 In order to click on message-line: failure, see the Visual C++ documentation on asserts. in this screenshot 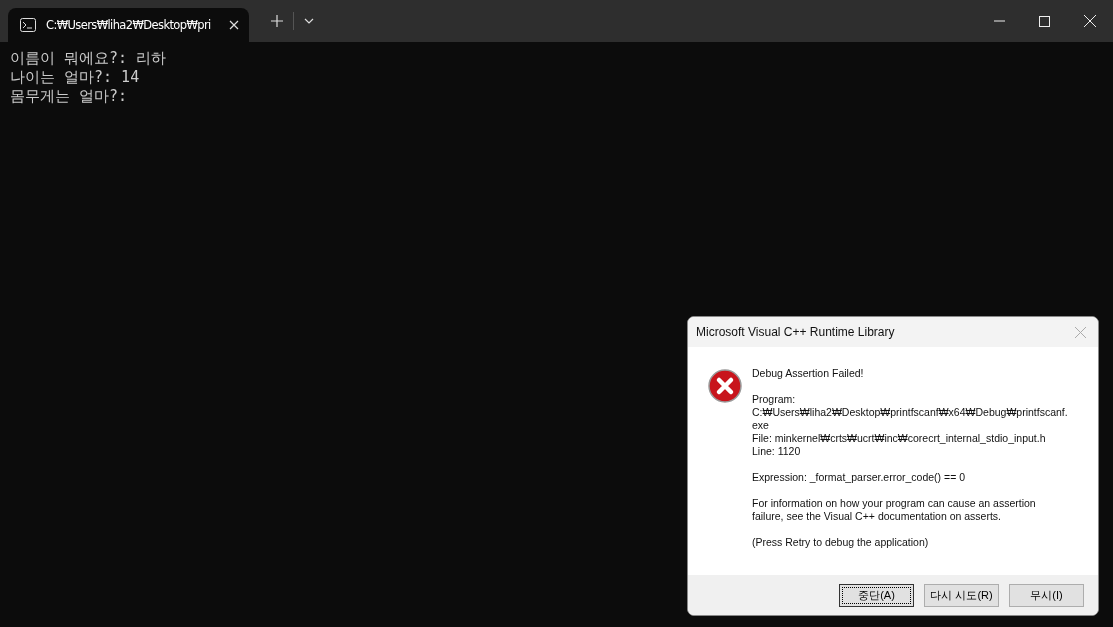, I will do `click(877, 516)`.